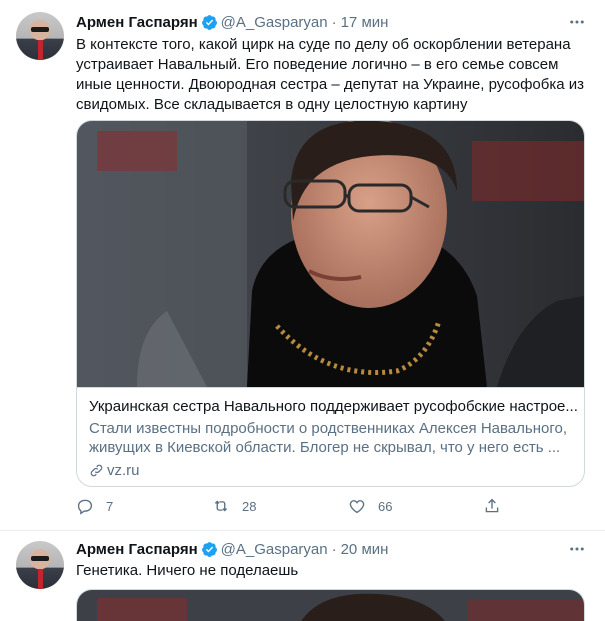  I want to click on tweet-text-line: Генетика. Ничего не поделаешь, so click(187, 570).